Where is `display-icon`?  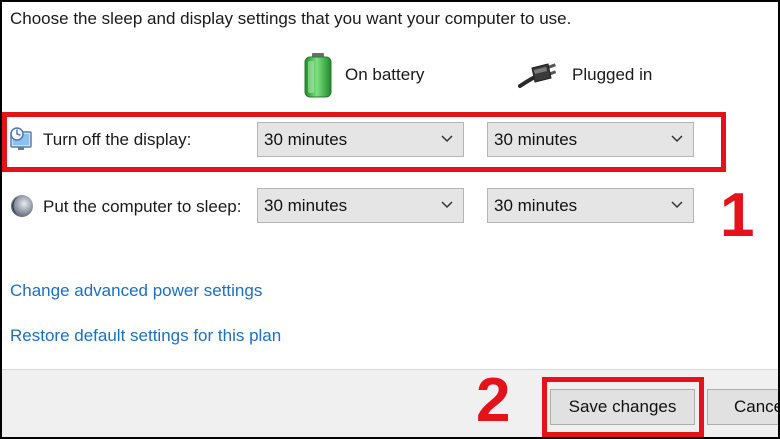
display-icon is located at coordinates (21, 138).